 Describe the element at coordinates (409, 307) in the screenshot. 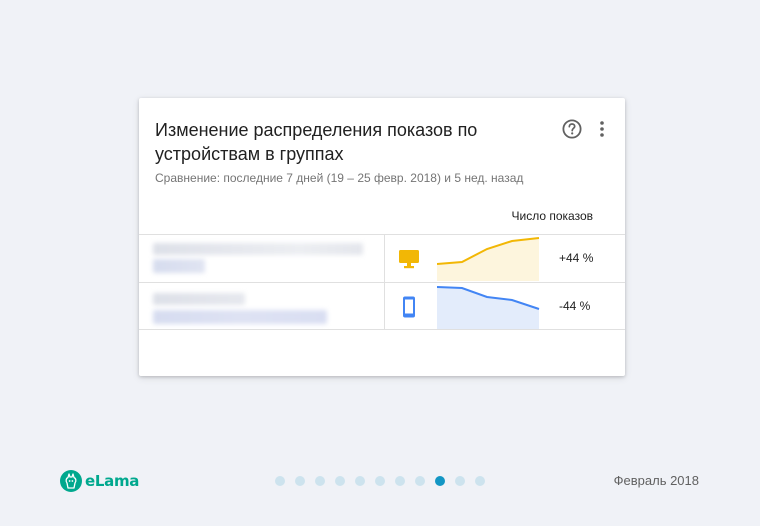

I see `mobile-icon` at that location.